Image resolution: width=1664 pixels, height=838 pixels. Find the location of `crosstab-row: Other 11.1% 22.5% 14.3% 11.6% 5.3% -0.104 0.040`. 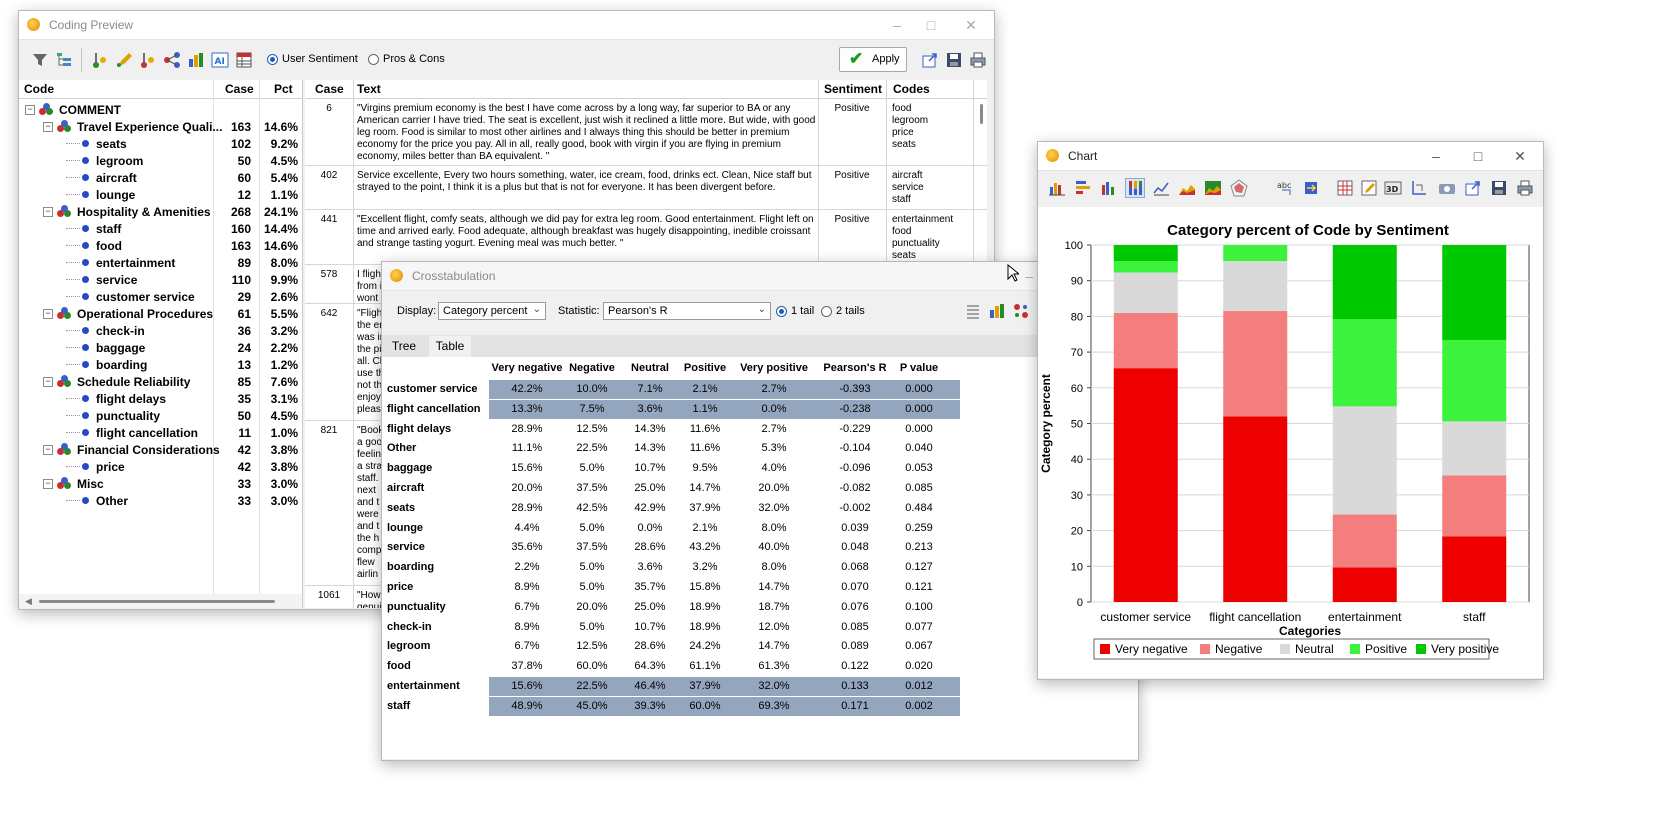

crosstab-row: Other 11.1% 22.5% 14.3% 11.6% 5.3% -0.104 0.040 is located at coordinates (672, 448).